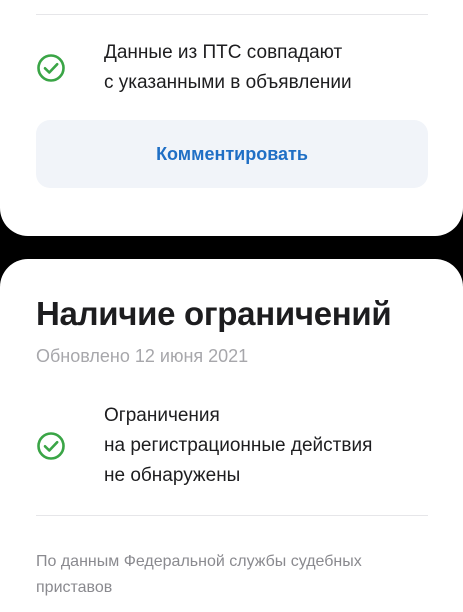 This screenshot has height=612, width=463. What do you see at coordinates (199, 561) in the screenshot?
I see `source-line: По данным Федеральной службы судебных` at bounding box center [199, 561].